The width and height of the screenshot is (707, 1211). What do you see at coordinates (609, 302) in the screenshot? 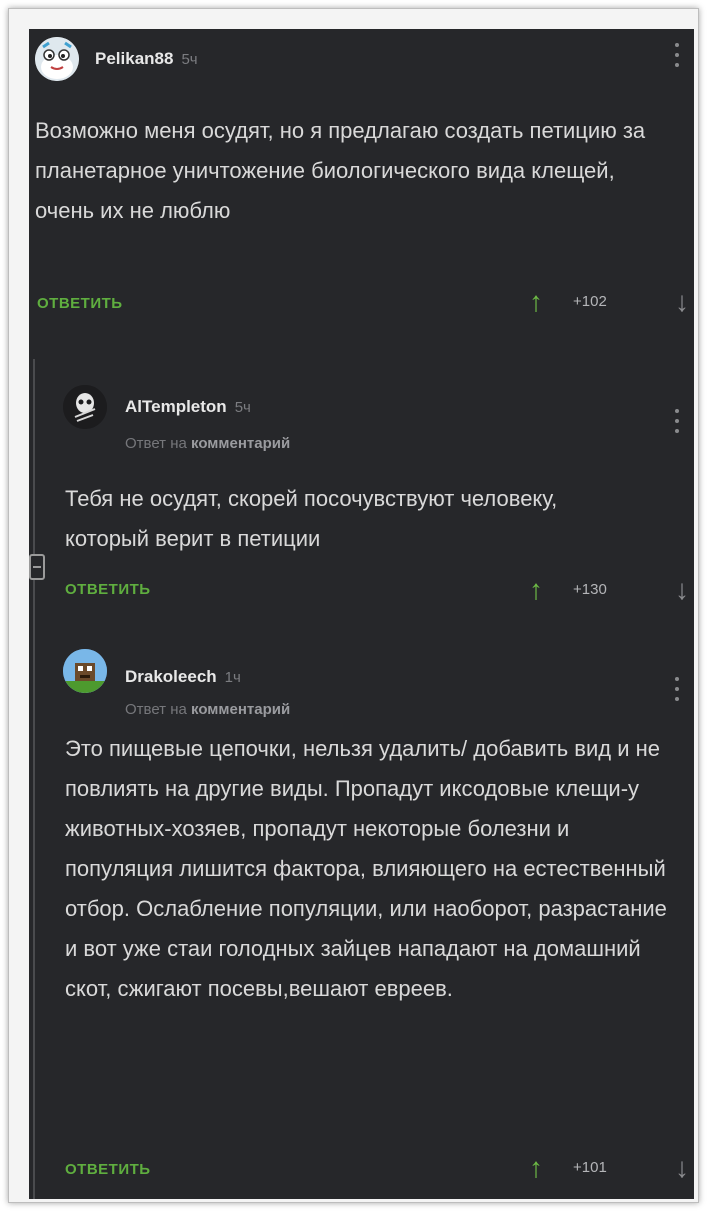
I see `vote-controls: ↑ +102 ↓` at bounding box center [609, 302].